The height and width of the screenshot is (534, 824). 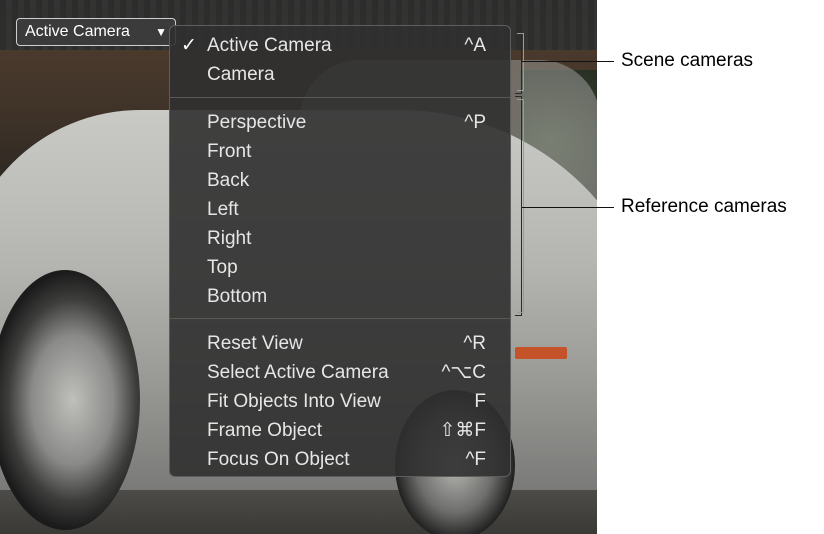 What do you see at coordinates (340, 239) in the screenshot?
I see `menu-item-right: Right` at bounding box center [340, 239].